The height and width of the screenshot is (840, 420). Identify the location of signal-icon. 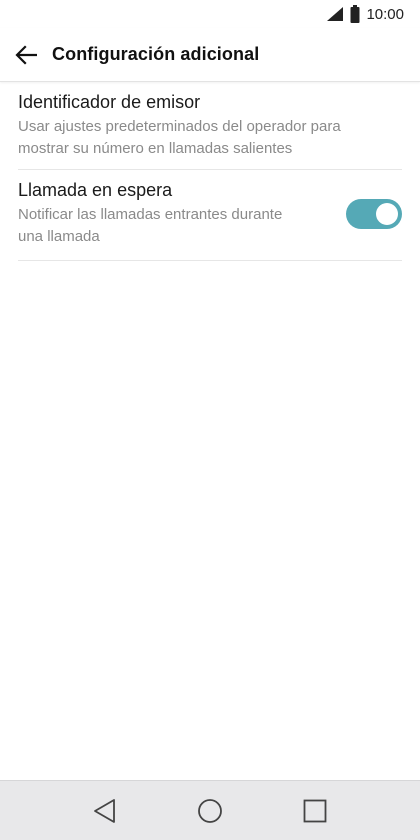
(335, 14).